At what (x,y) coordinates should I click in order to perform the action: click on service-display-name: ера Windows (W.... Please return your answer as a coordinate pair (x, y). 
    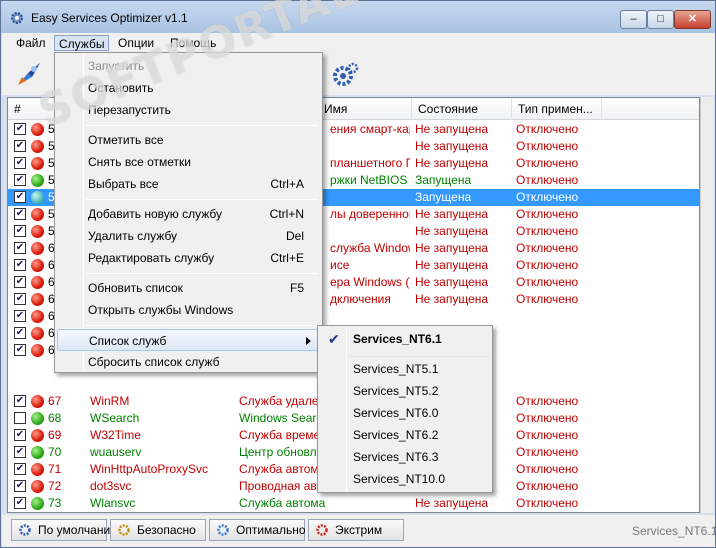
    Looking at the image, I should click on (370, 282).